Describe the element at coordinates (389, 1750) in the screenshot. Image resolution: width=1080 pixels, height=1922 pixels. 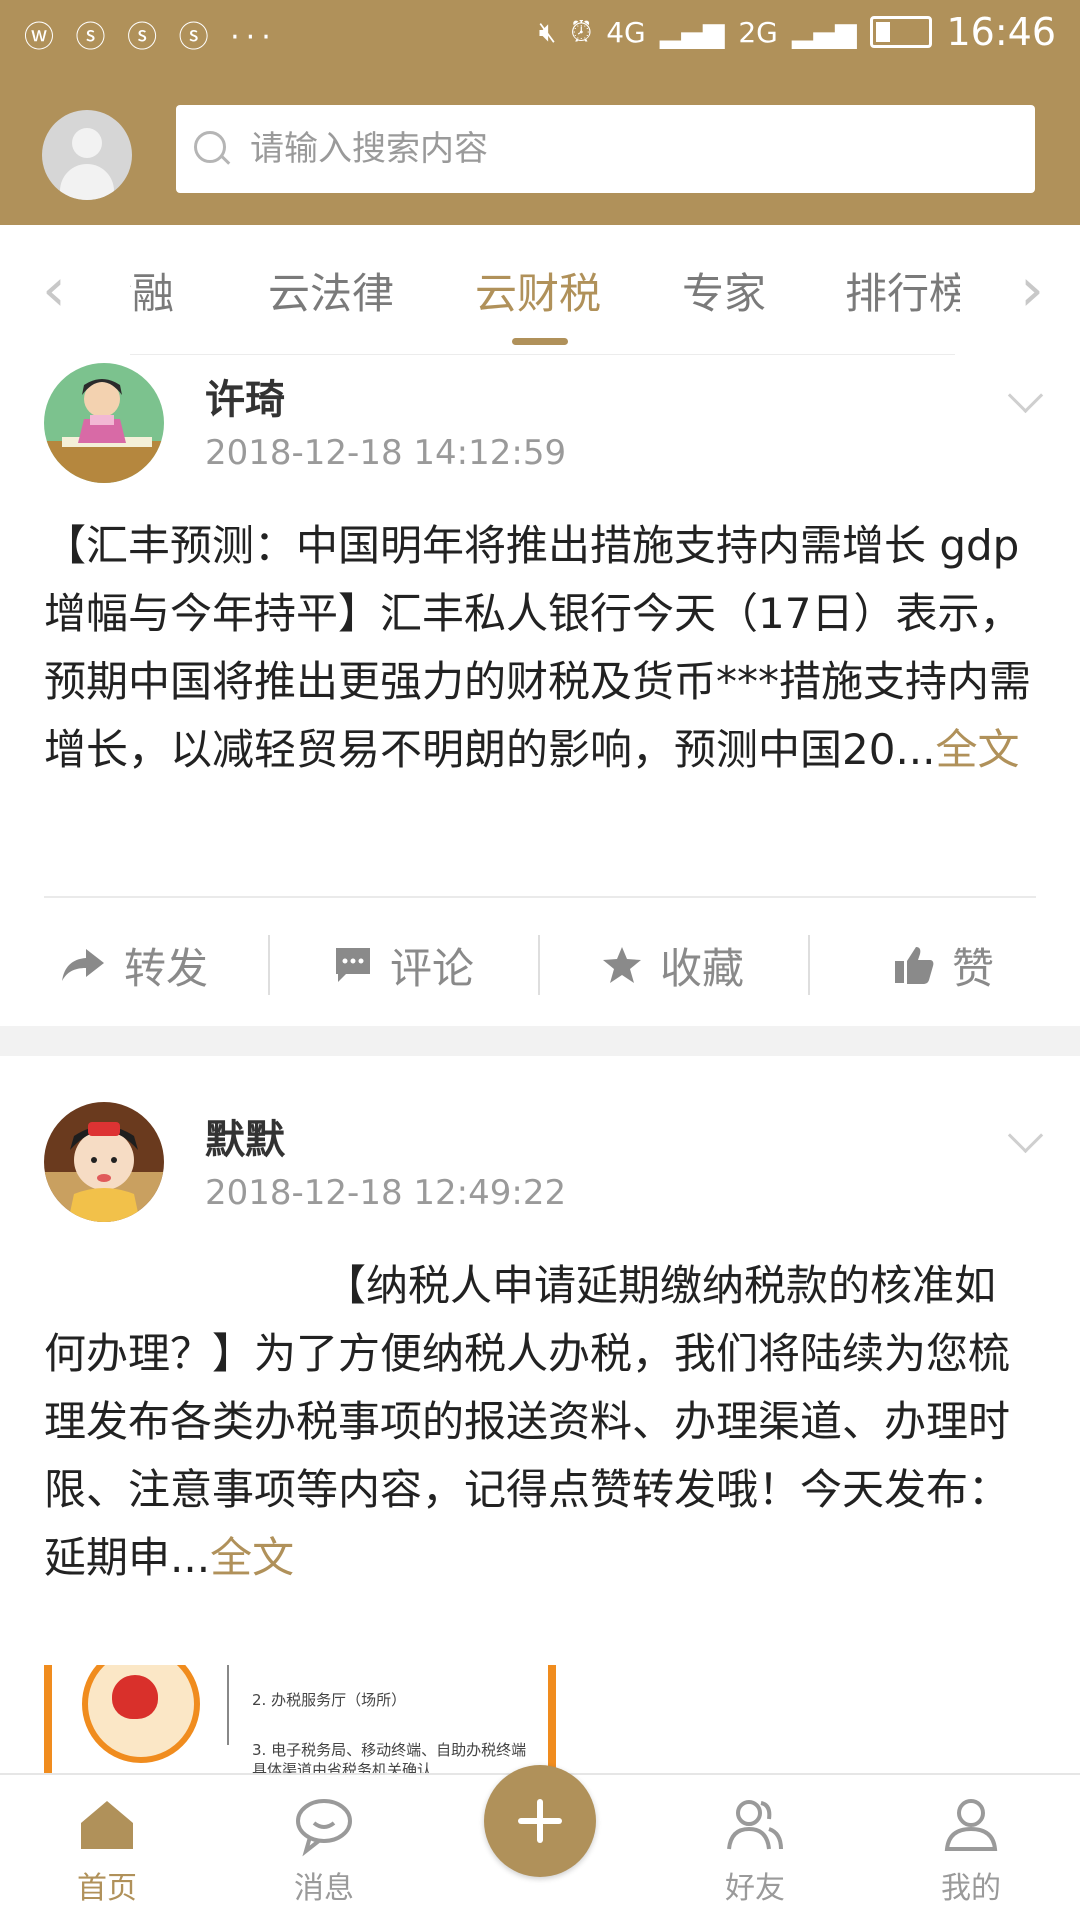
I see `image-caption: 3. 电子税务局、移动终端、自助办税终端` at that location.